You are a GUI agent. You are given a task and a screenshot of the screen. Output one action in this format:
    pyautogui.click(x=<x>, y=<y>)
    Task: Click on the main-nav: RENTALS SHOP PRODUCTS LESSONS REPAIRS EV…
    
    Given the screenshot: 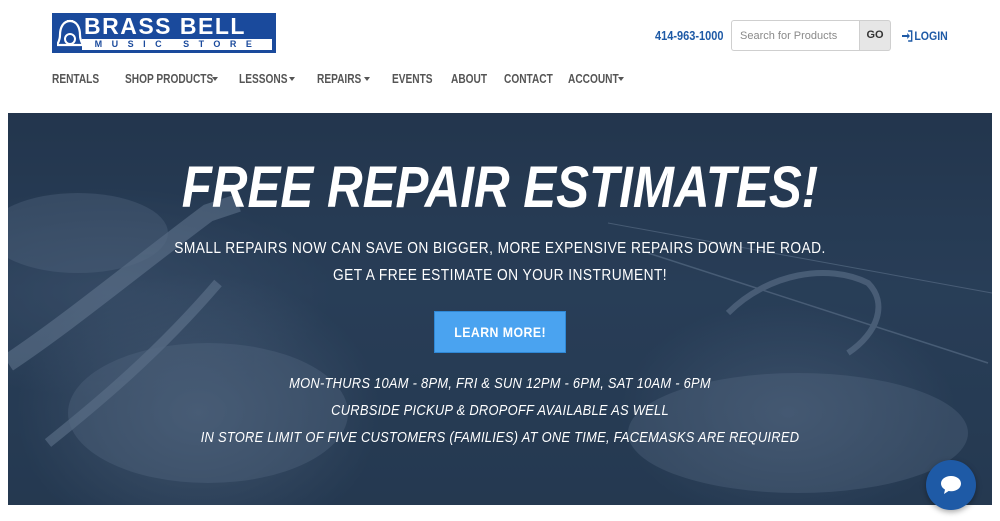 What is the action you would take?
    pyautogui.click(x=345, y=78)
    